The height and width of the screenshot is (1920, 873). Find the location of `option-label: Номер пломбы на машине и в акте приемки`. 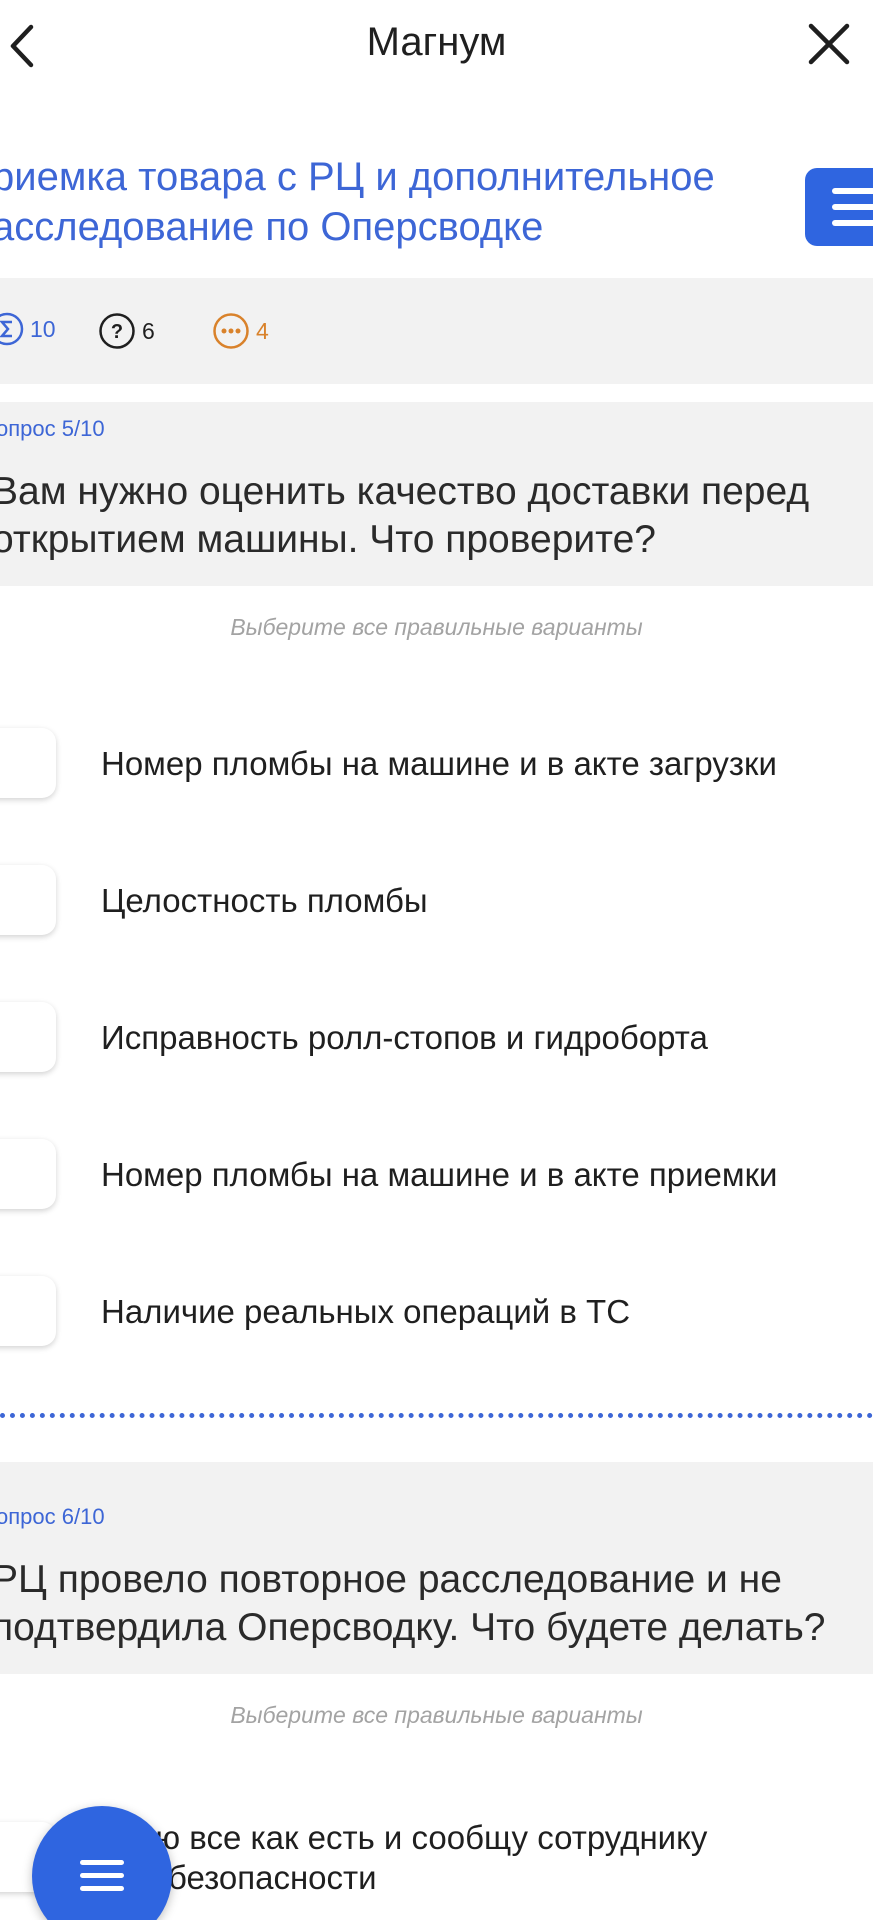

option-label: Номер пломбы на машине и в акте приемки is located at coordinates (439, 1174).